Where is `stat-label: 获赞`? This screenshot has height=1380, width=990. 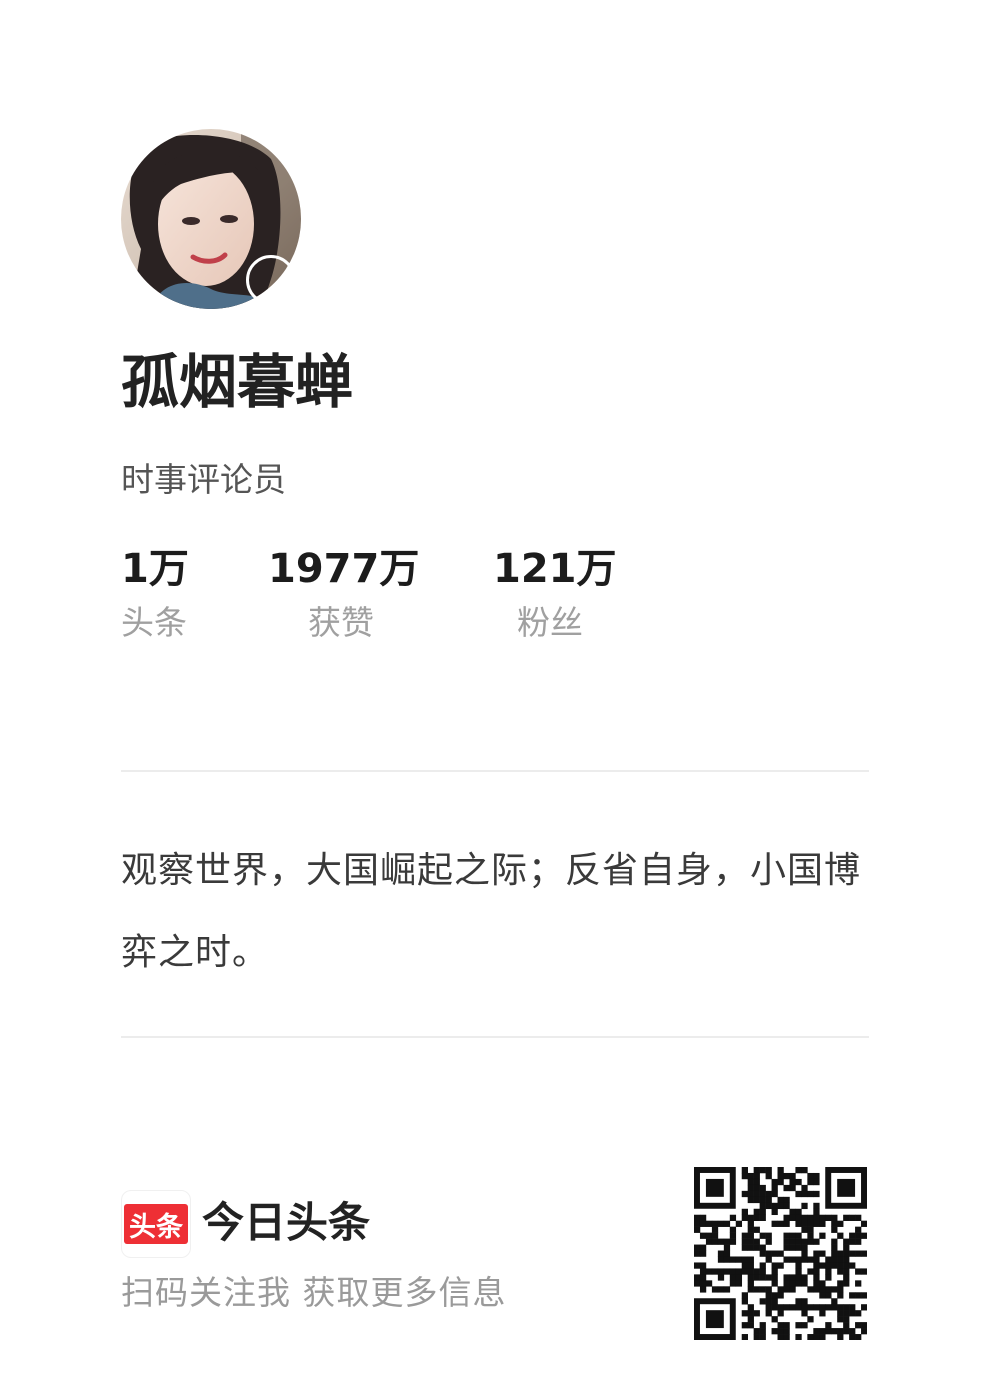 stat-label: 获赞 is located at coordinates (341, 622).